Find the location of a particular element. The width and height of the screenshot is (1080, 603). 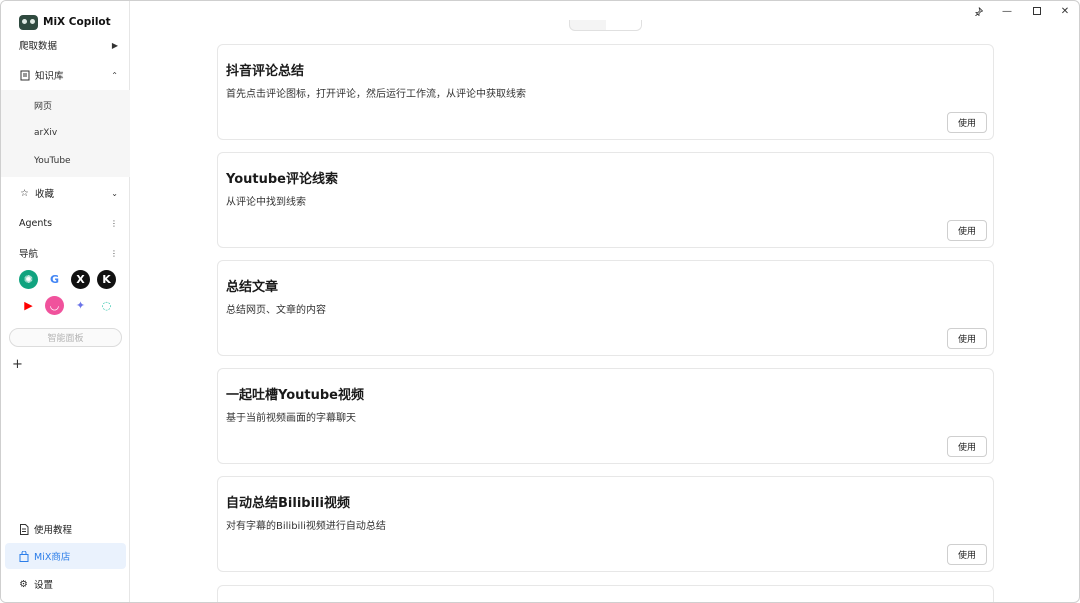

close-icon: ✕ is located at coordinates (1065, 11).